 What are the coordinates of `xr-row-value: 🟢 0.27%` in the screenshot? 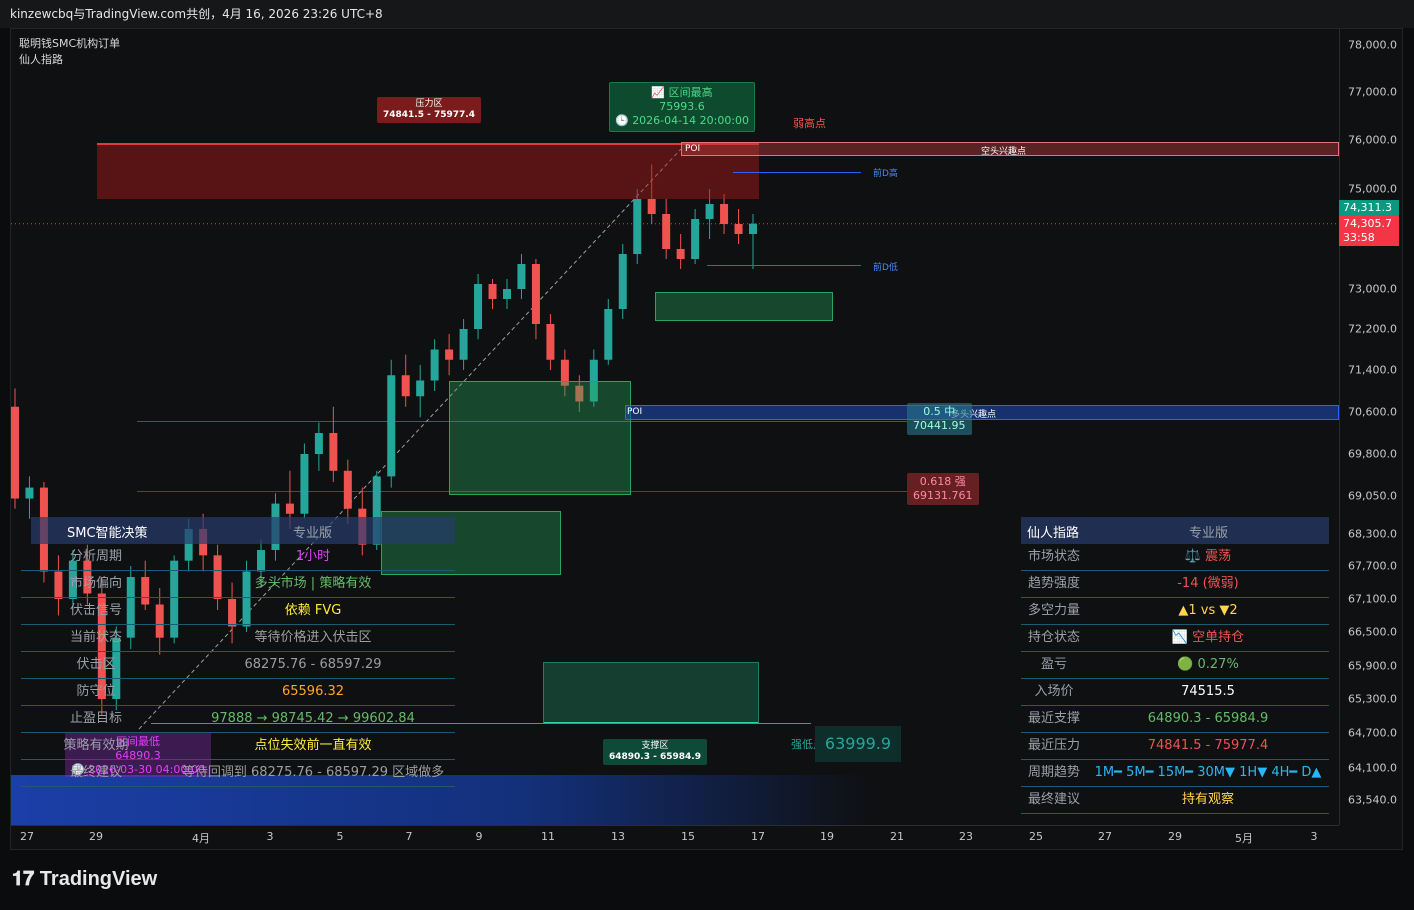 It's located at (1208, 664).